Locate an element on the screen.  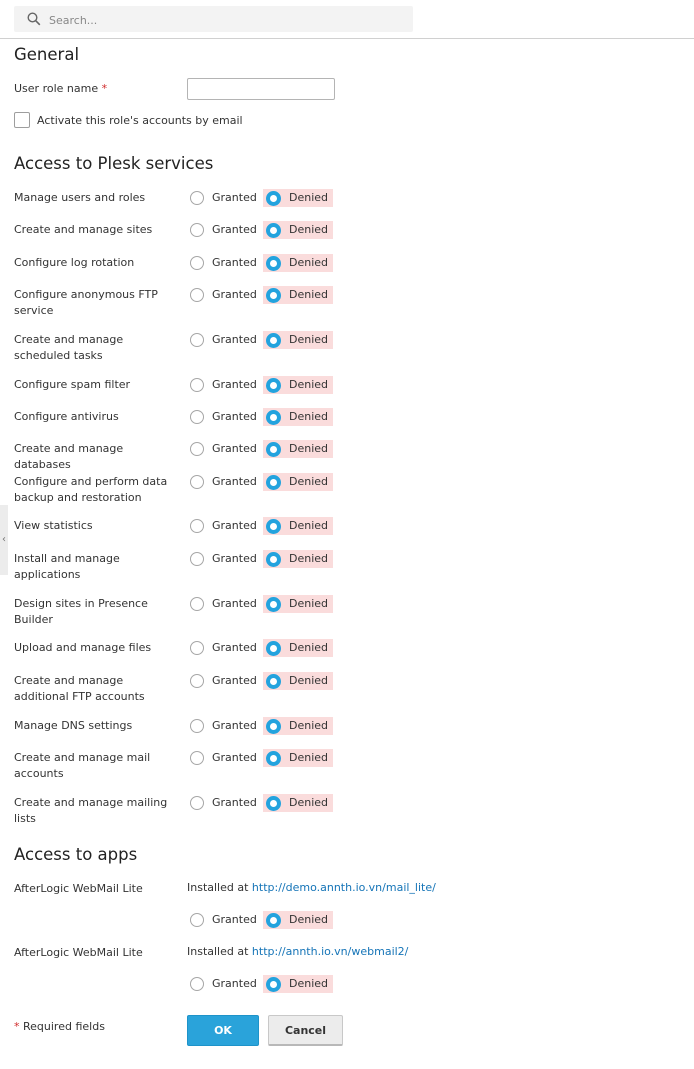
service-label: Create and manage scheduled tasks is located at coordinates (69, 347).